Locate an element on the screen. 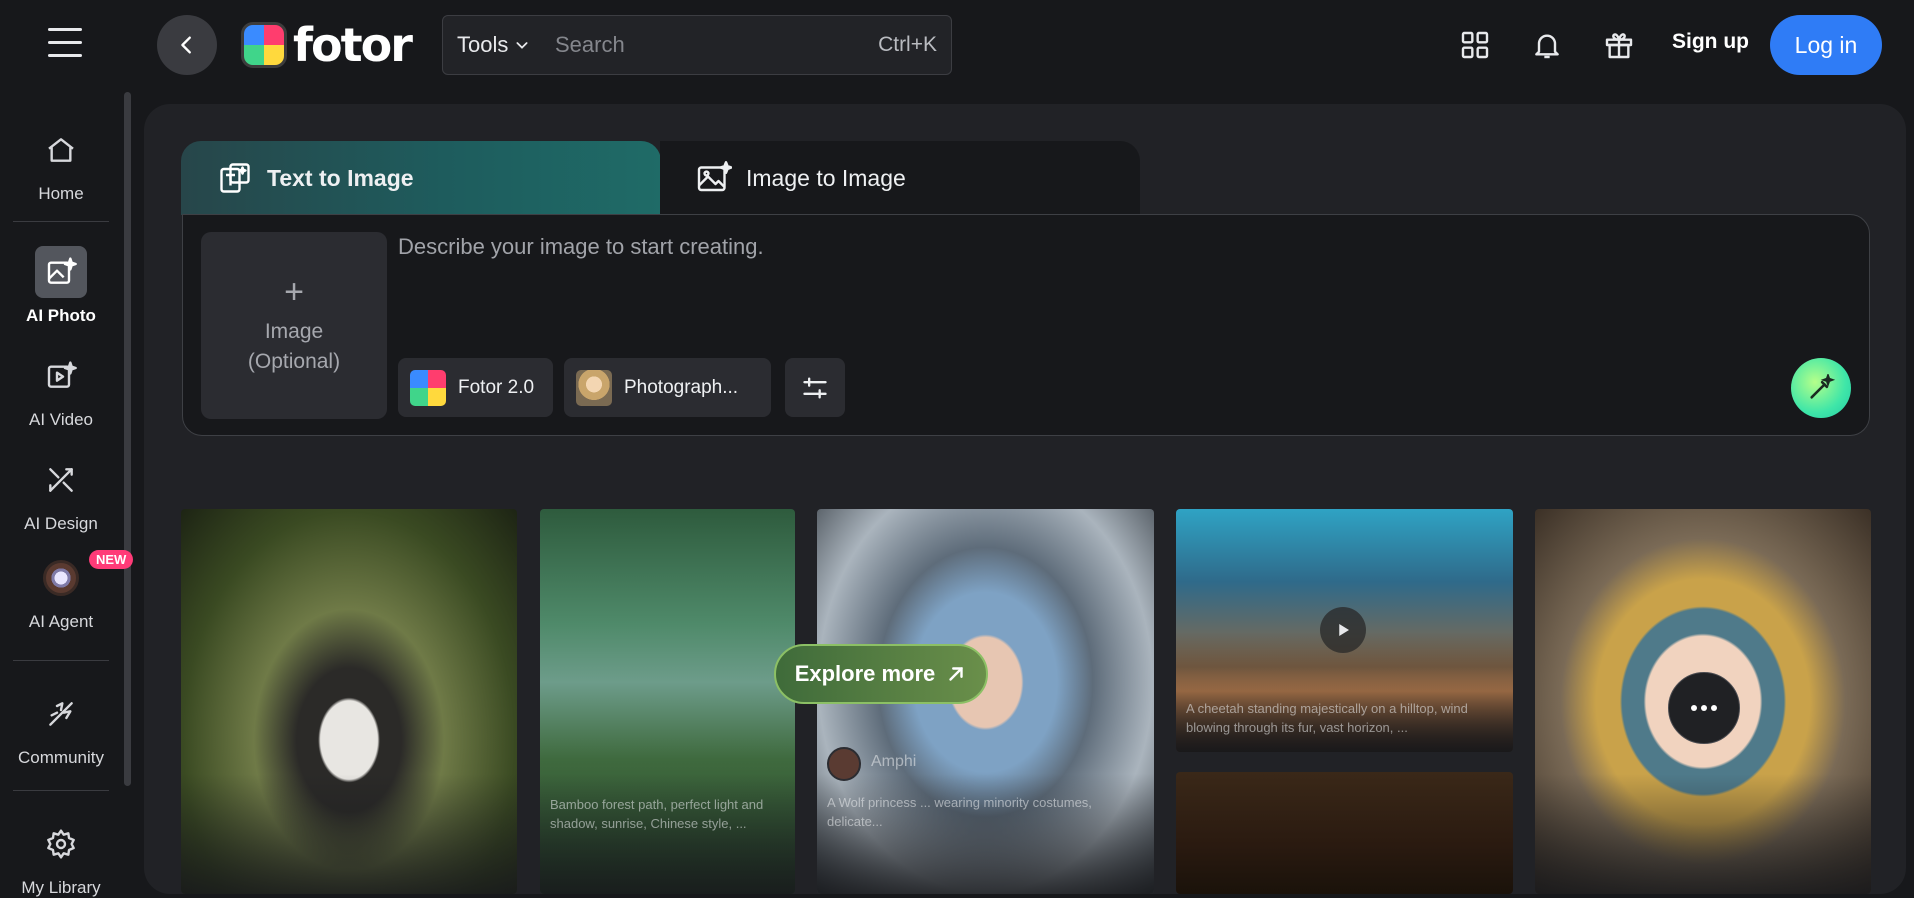 The image size is (1914, 898). home-icon is located at coordinates (61, 150).